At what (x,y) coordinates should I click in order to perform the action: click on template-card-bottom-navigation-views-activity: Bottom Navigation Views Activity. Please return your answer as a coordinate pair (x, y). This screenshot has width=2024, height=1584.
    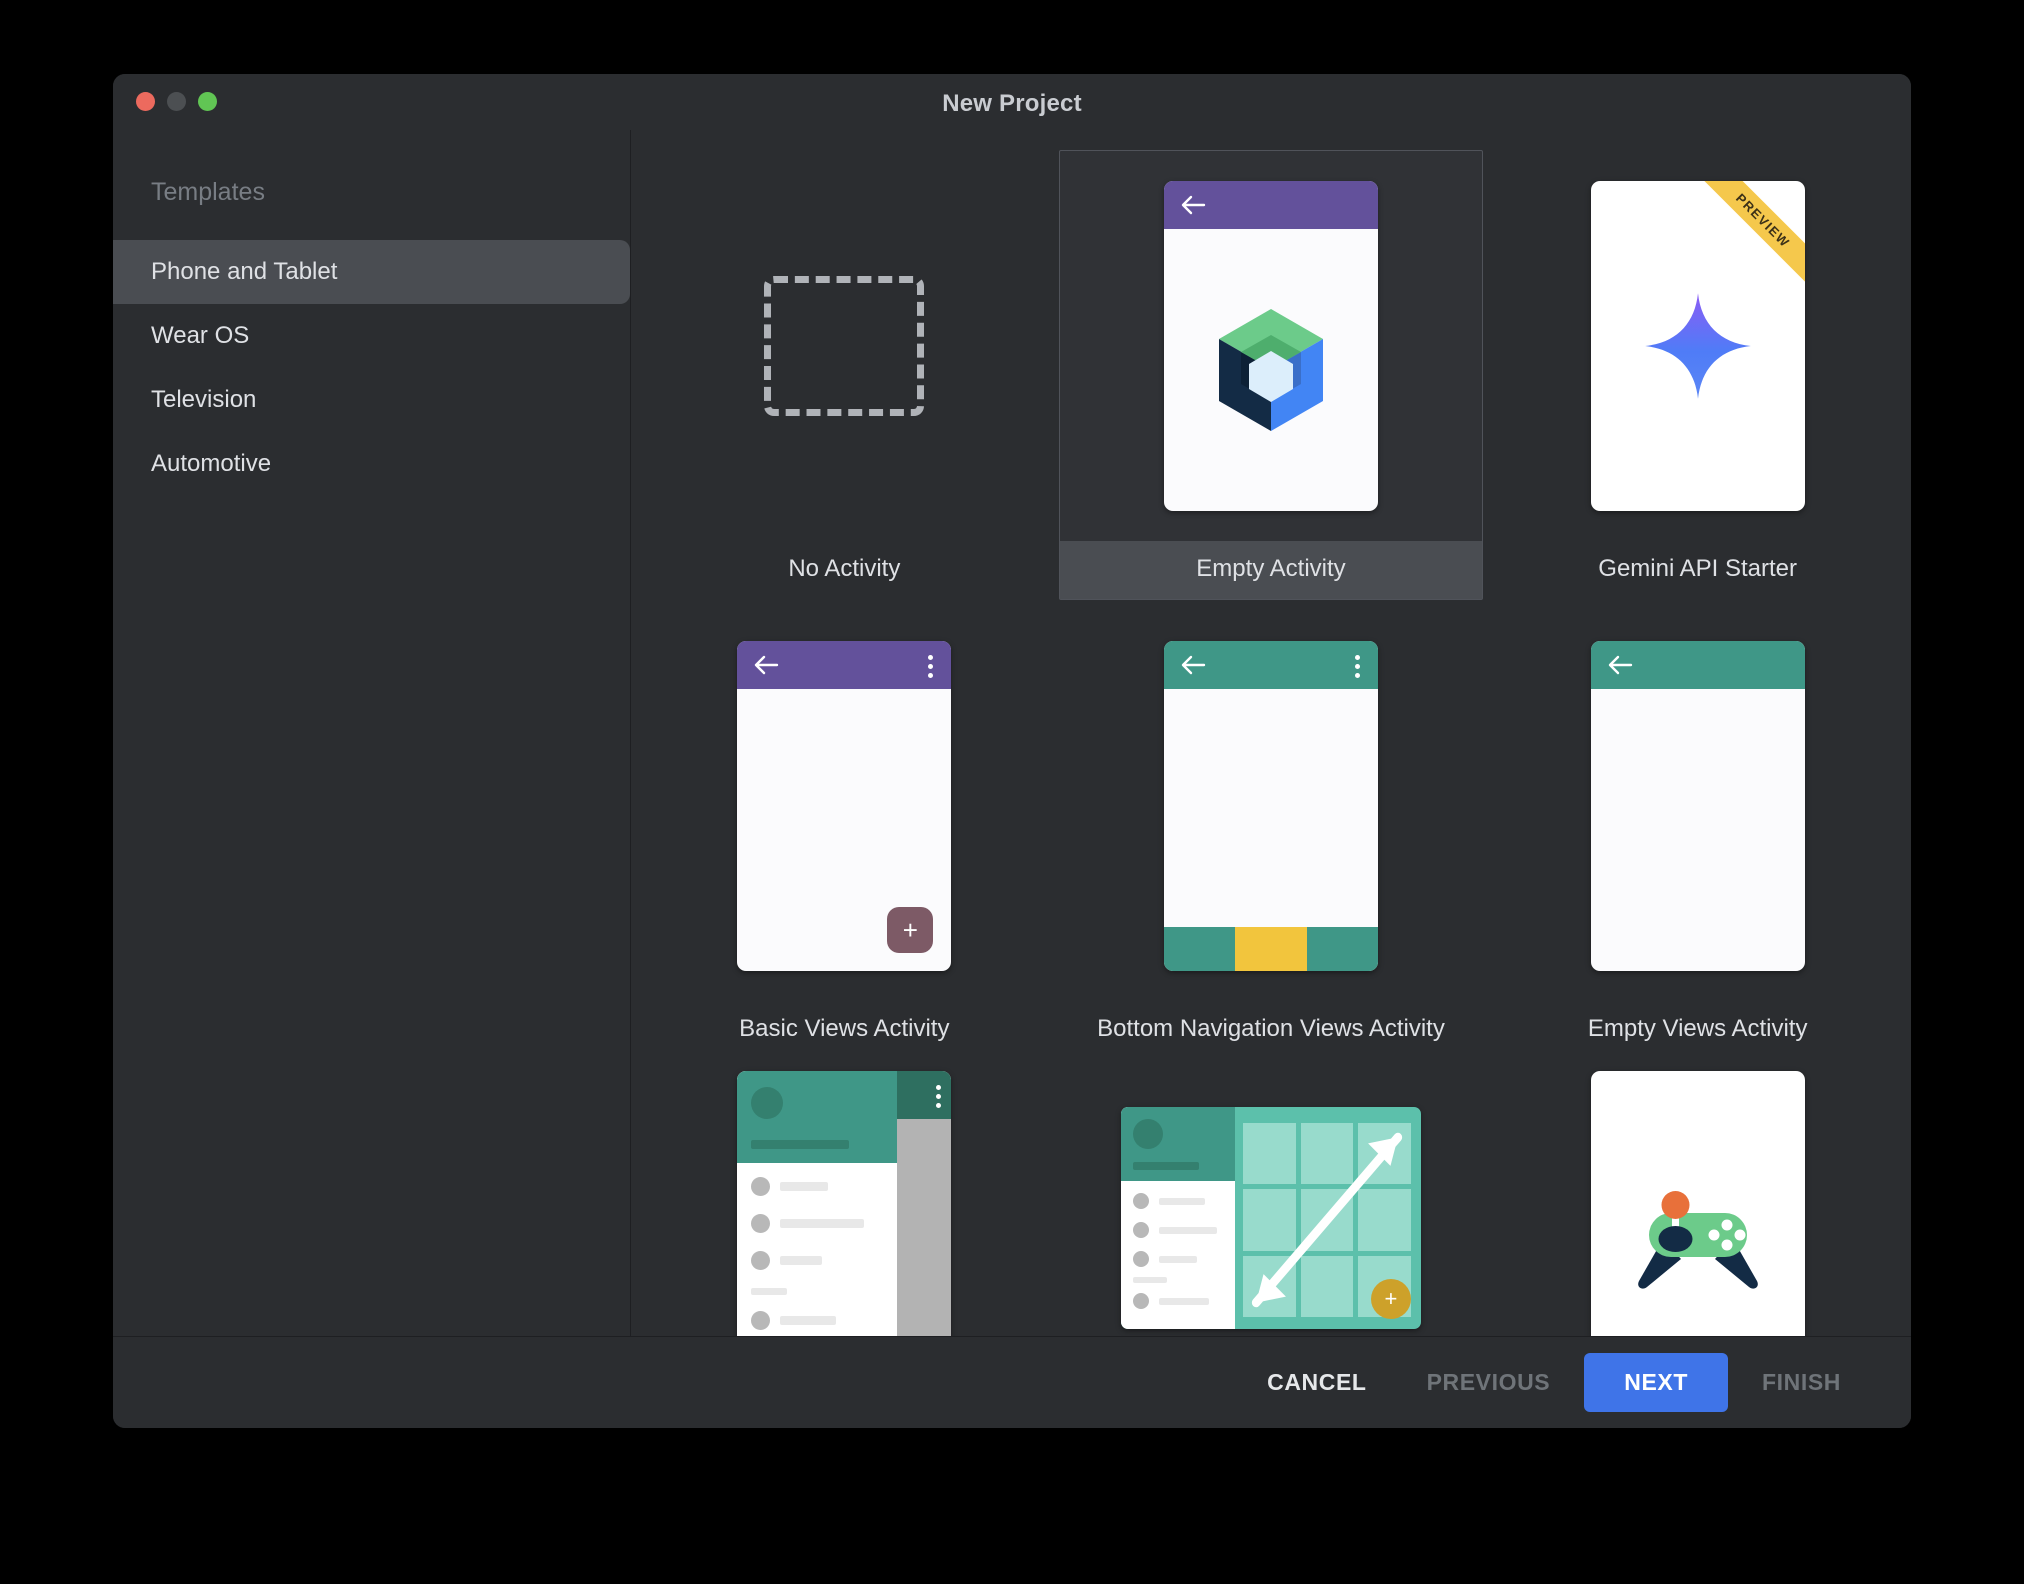
    Looking at the image, I should click on (1271, 832).